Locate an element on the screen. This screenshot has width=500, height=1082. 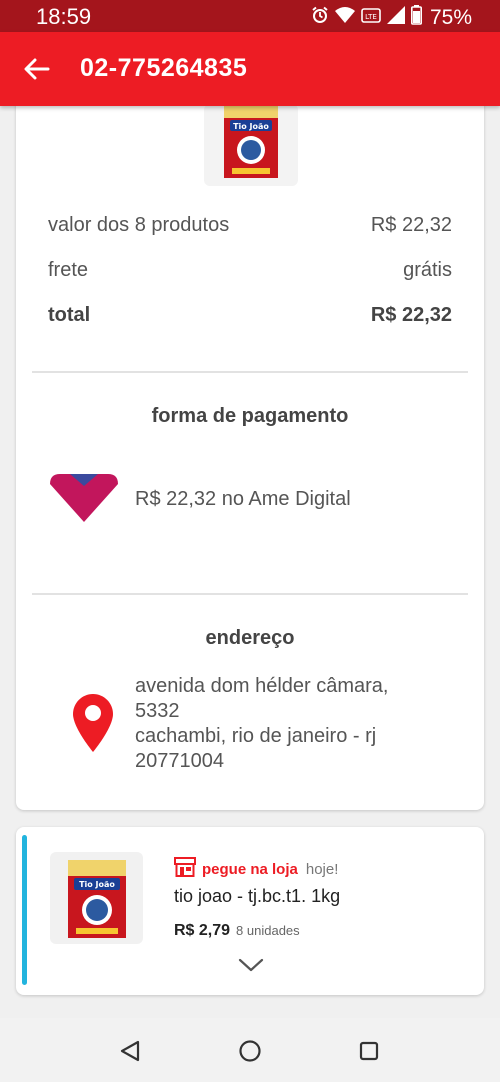
back-button is located at coordinates (37, 69).